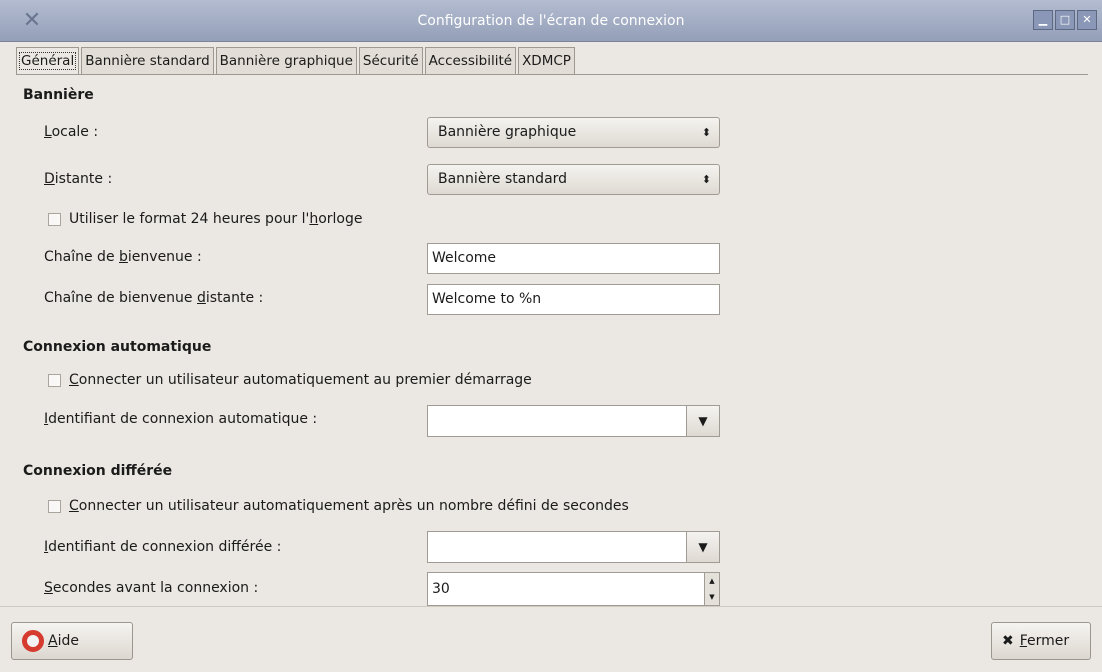 The image size is (1102, 672). I want to click on tab-xdmcp: XDMCP, so click(546, 60).